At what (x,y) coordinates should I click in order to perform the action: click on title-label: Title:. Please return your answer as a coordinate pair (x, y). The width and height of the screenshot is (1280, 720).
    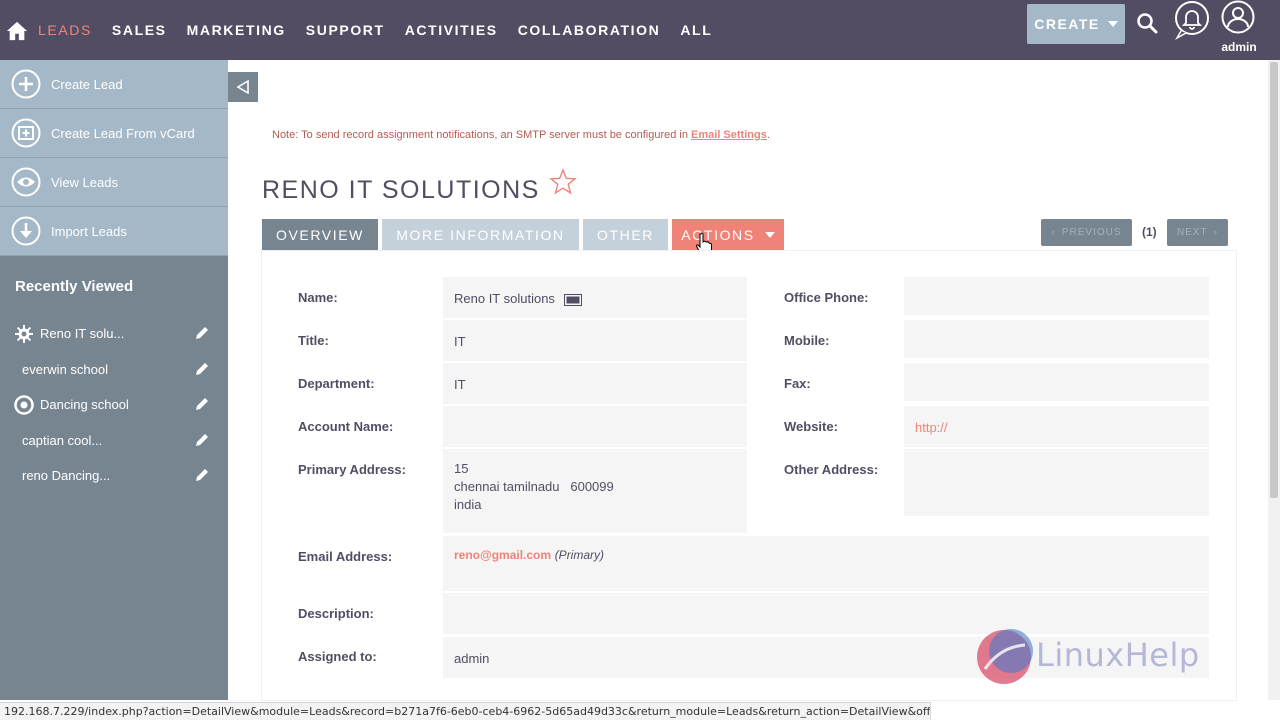
    Looking at the image, I should click on (313, 340).